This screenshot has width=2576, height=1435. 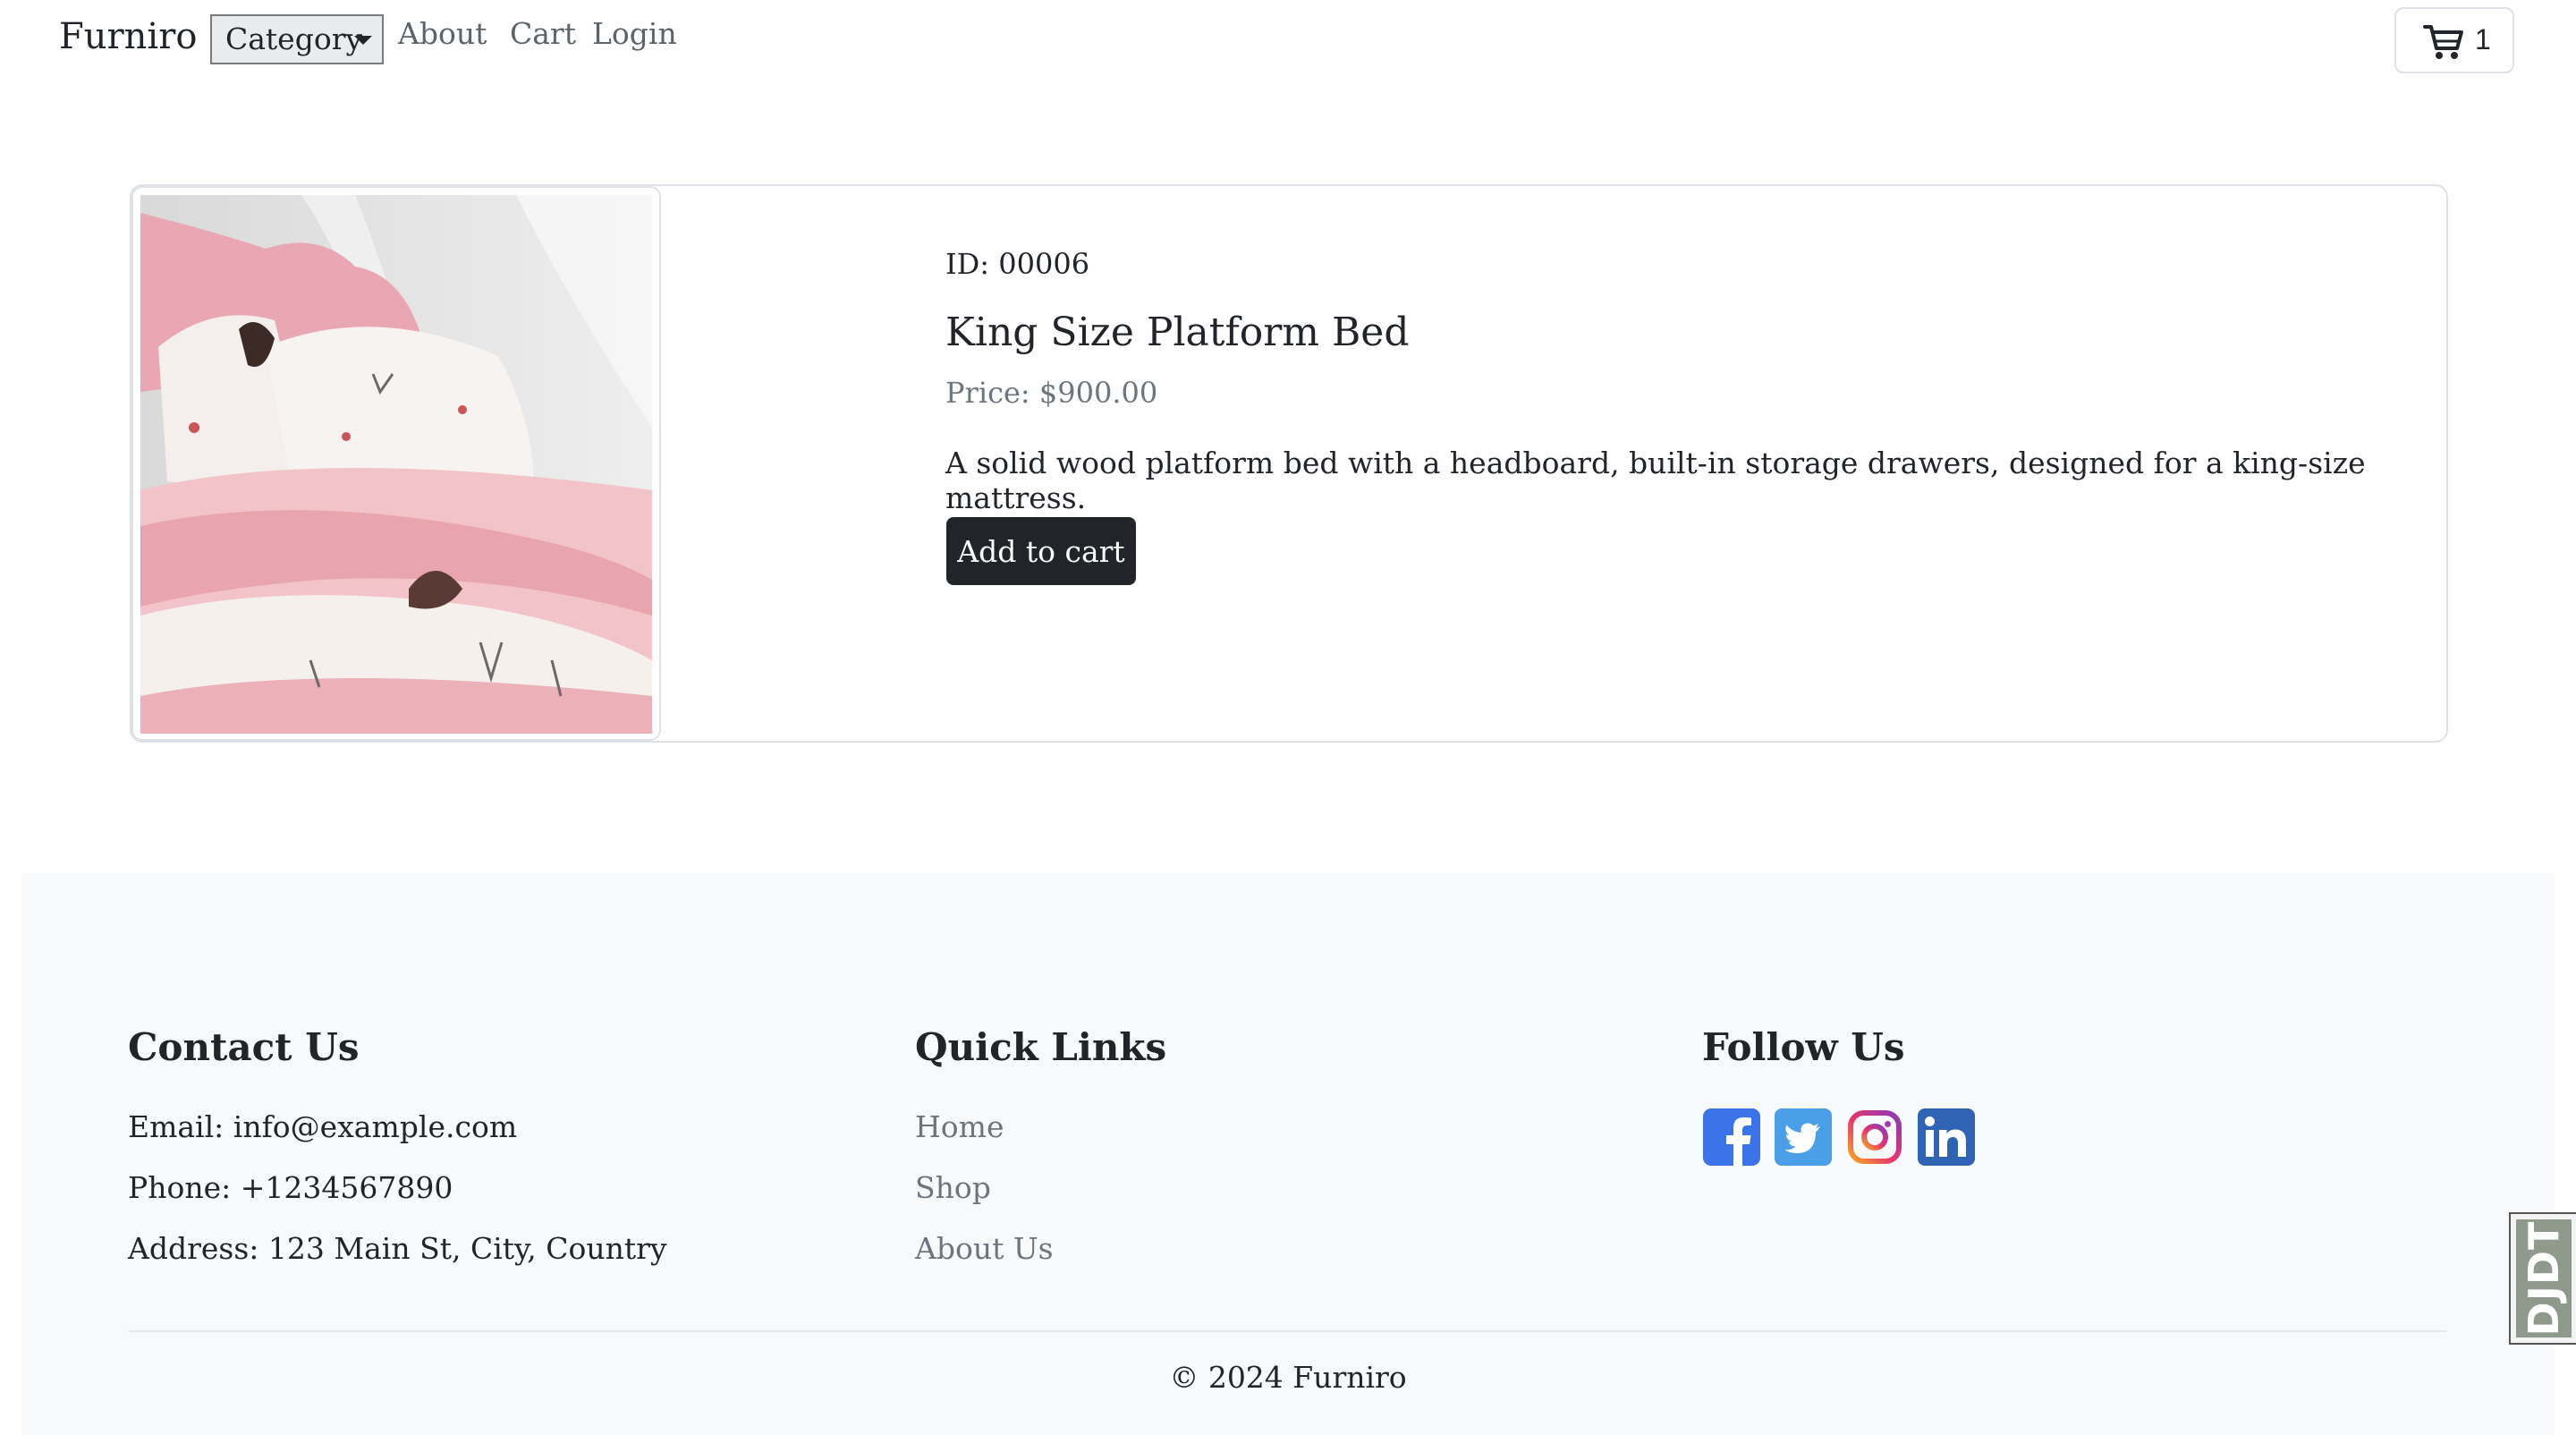 I want to click on linkedin-icon, so click(x=1946, y=1137).